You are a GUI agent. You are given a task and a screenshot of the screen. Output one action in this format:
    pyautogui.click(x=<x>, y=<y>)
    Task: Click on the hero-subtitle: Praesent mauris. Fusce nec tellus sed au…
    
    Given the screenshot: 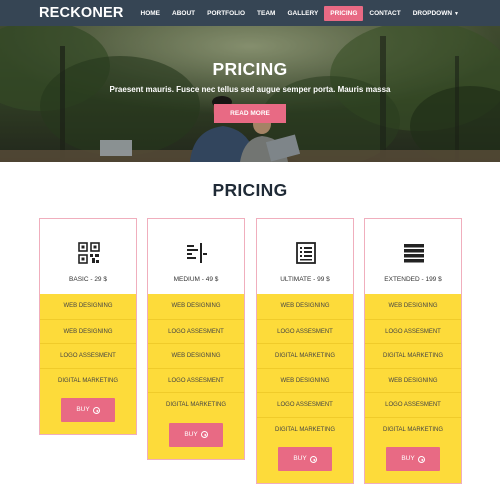 What is the action you would take?
    pyautogui.click(x=250, y=89)
    